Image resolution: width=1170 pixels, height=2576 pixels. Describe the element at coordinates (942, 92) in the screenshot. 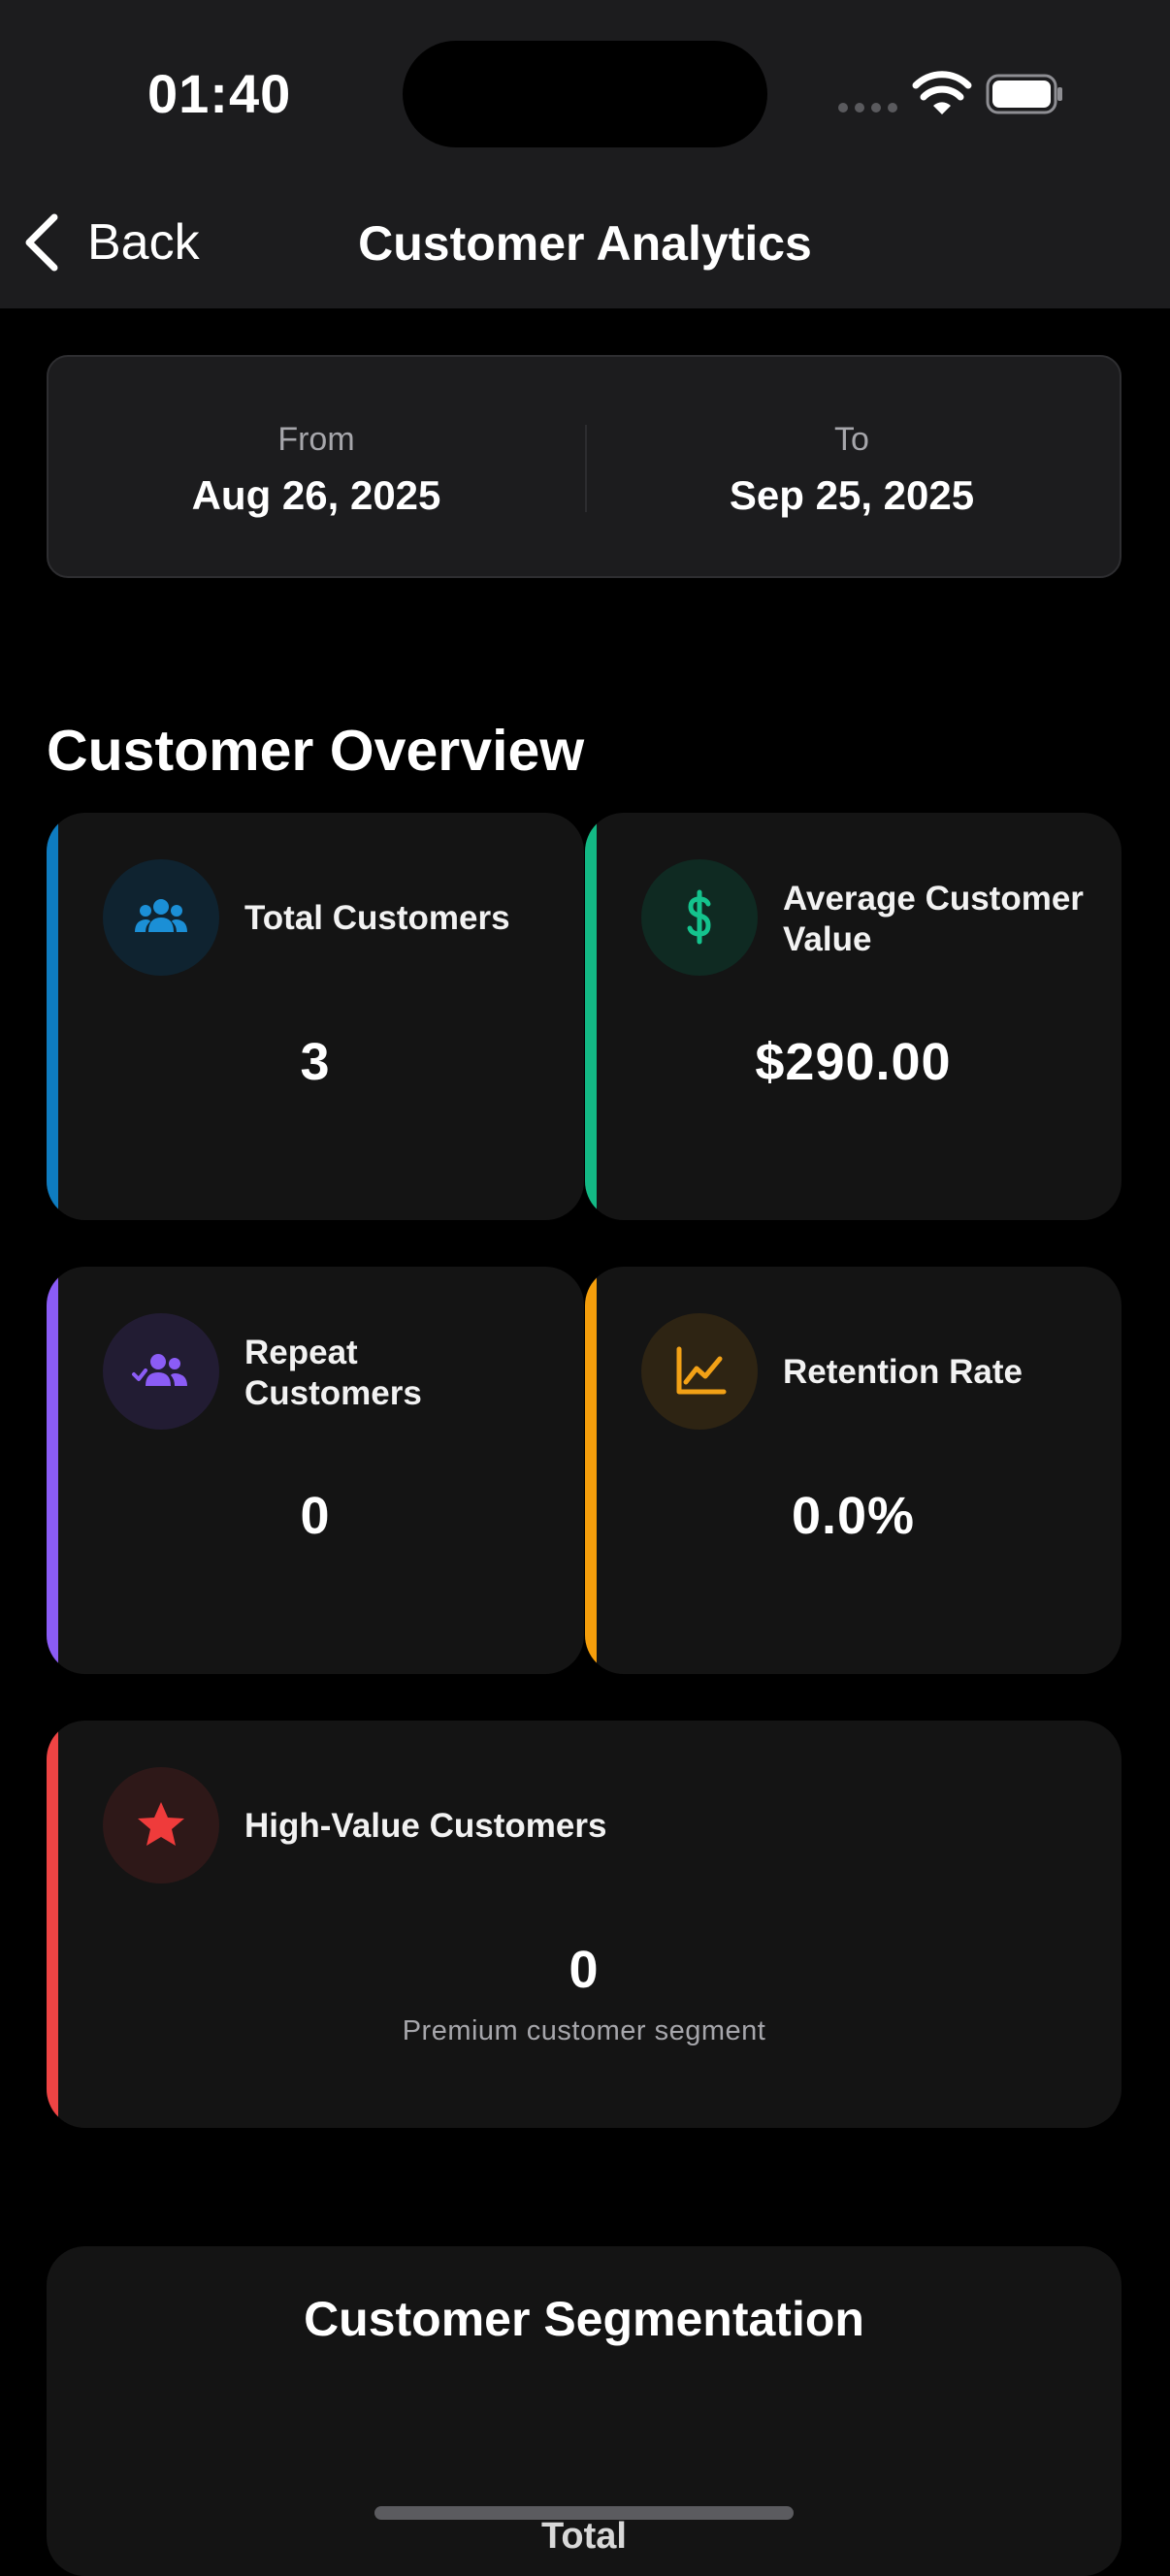

I see `wifi-icon` at that location.